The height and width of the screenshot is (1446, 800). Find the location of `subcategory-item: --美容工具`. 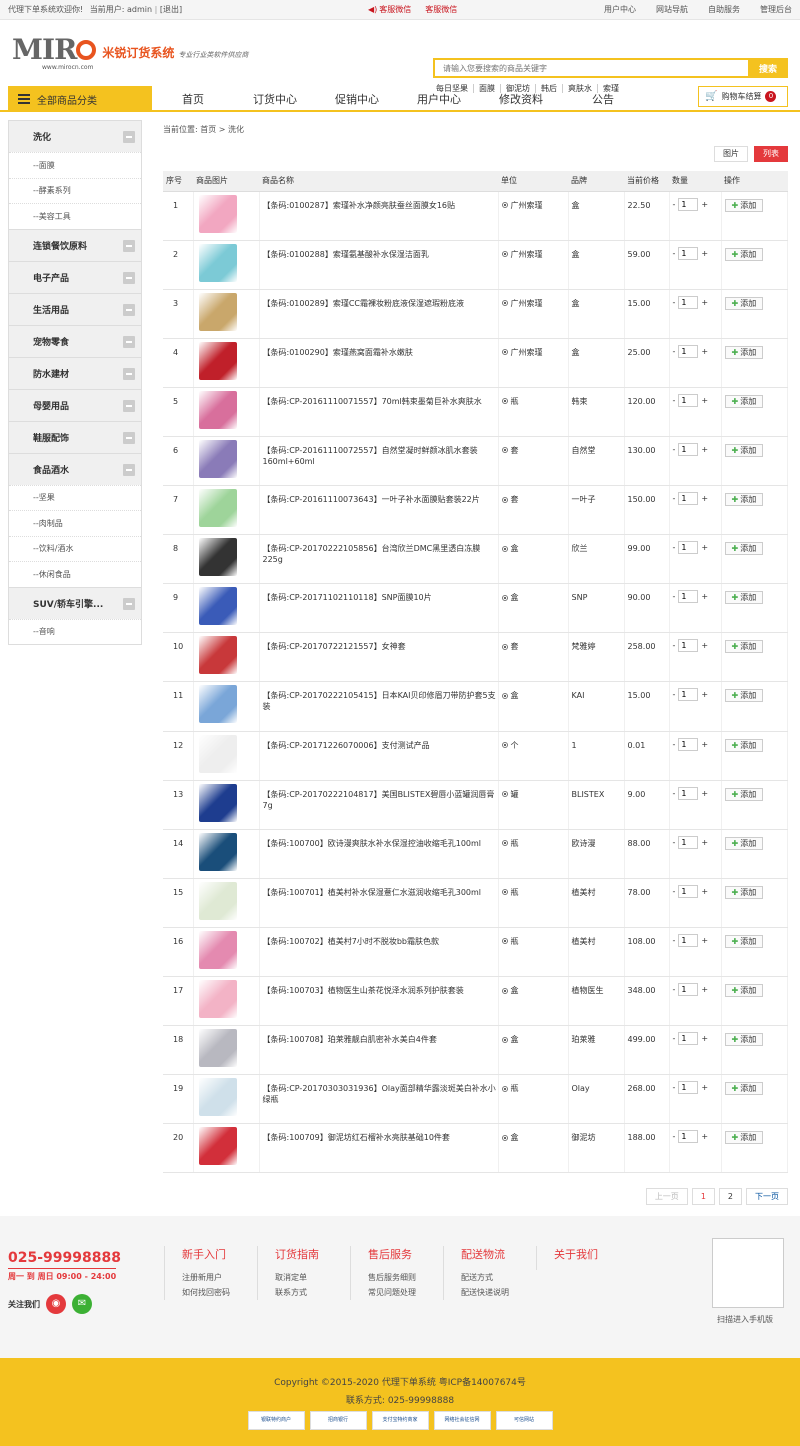

subcategory-item: --美容工具 is located at coordinates (75, 216).